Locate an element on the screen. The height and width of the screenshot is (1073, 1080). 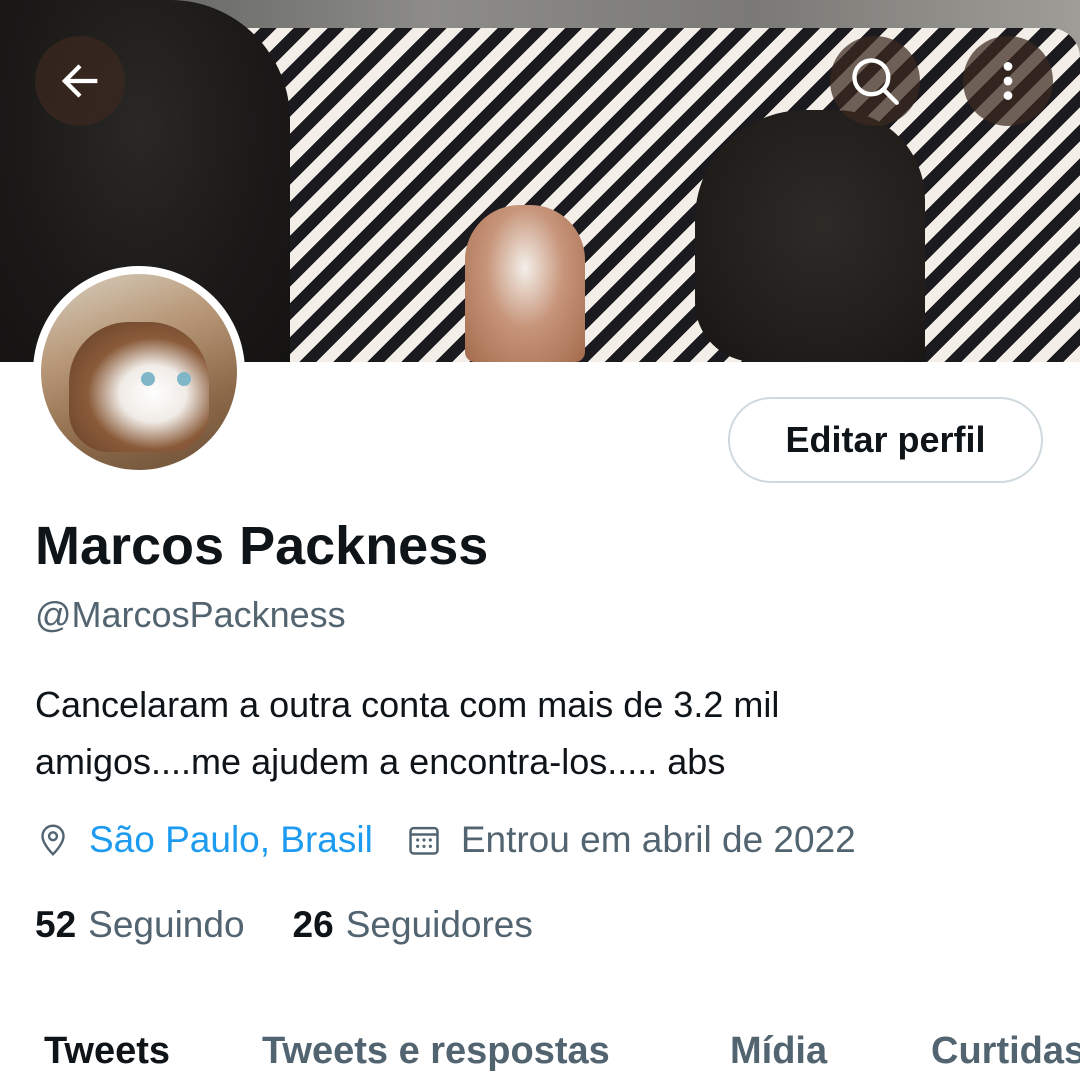
more-vertical-icon is located at coordinates (1008, 81).